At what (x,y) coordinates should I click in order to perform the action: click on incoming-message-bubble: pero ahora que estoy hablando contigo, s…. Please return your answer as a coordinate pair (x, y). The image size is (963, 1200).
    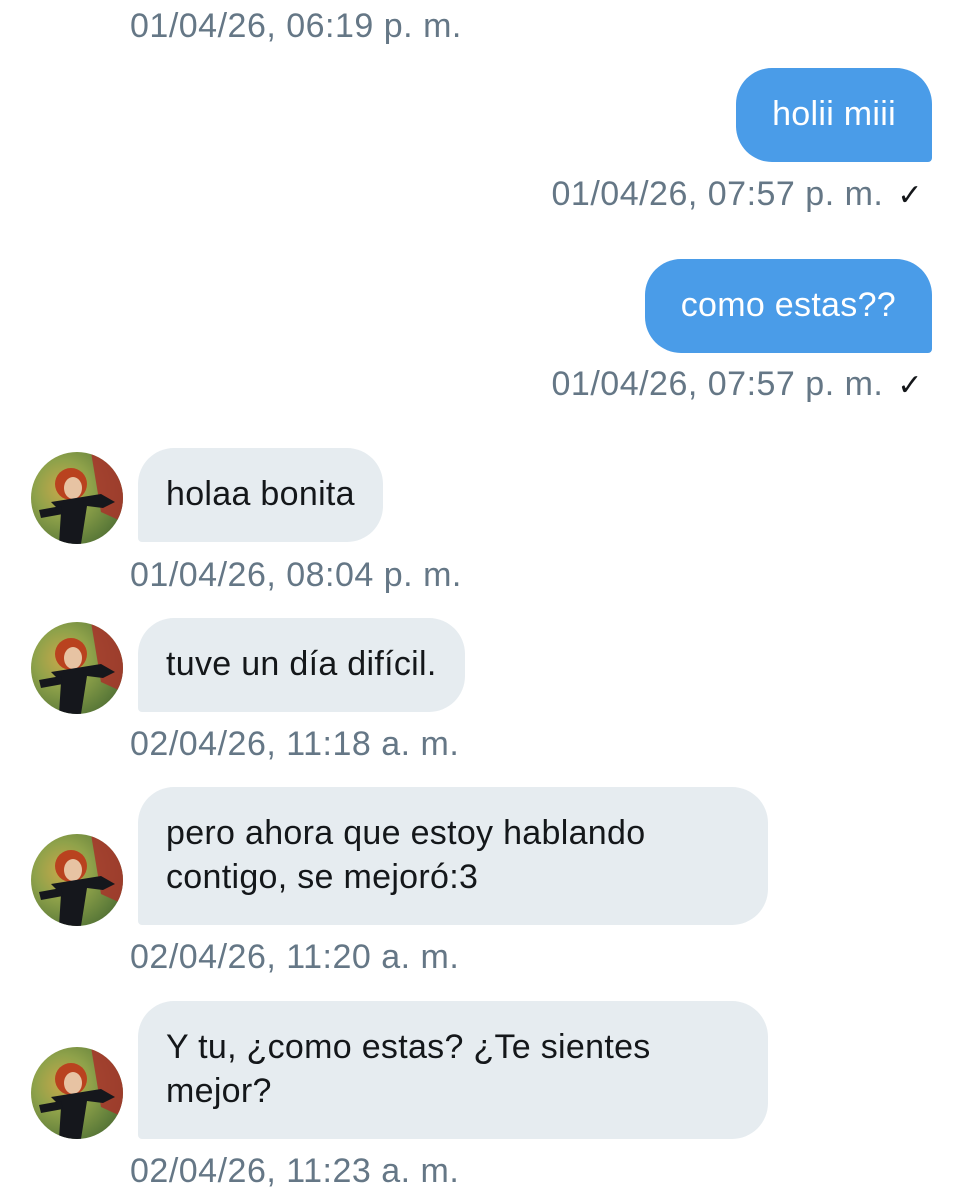
    Looking at the image, I should click on (453, 856).